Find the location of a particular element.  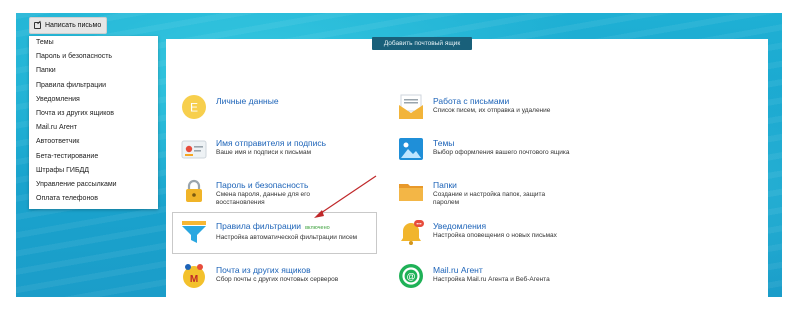

card-desc: Ваше имя и подписи к письмам is located at coordinates (264, 152).